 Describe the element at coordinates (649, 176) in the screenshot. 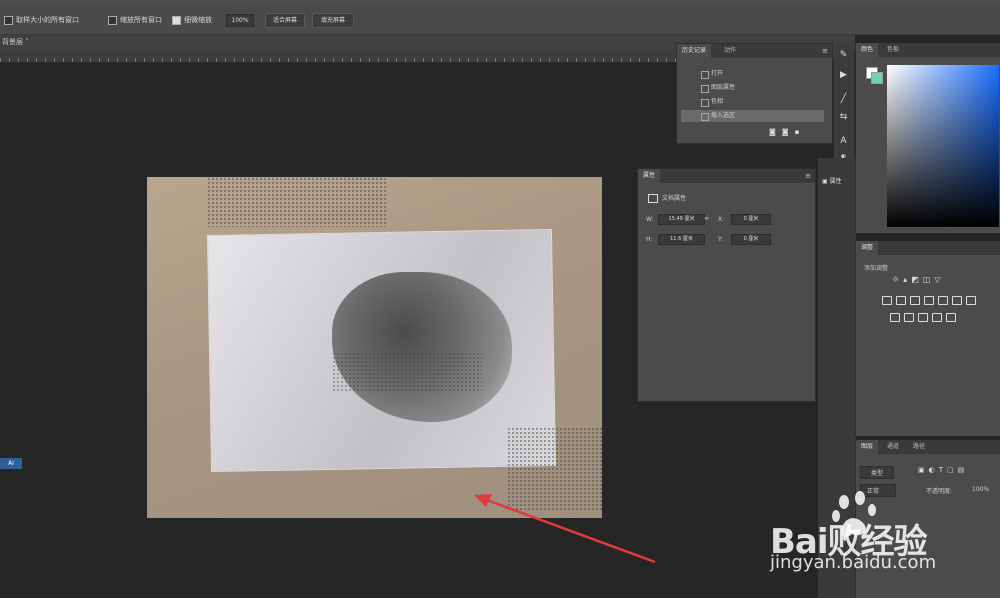

I see `tab-properties: 属性` at that location.